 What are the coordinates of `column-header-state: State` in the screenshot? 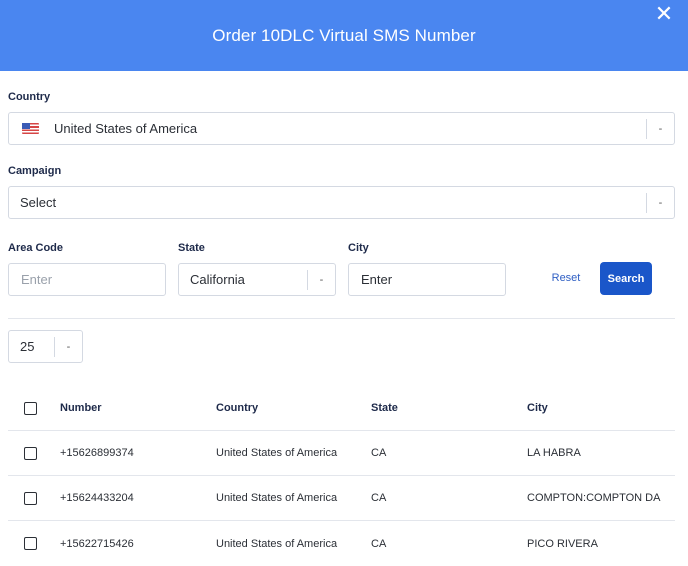 It's located at (384, 408).